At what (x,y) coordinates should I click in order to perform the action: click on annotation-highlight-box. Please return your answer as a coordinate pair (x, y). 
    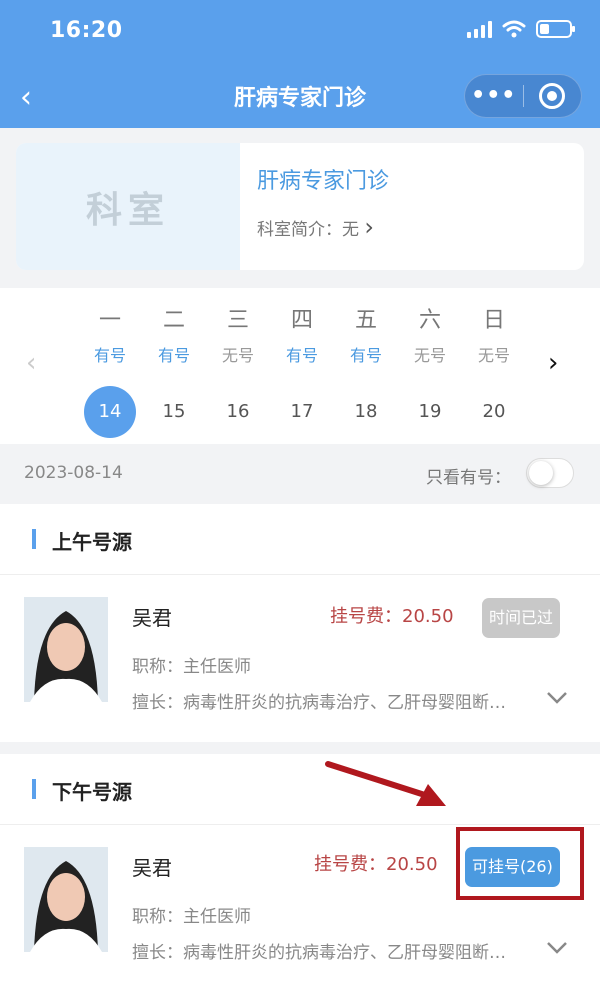
    Looking at the image, I should click on (520, 863).